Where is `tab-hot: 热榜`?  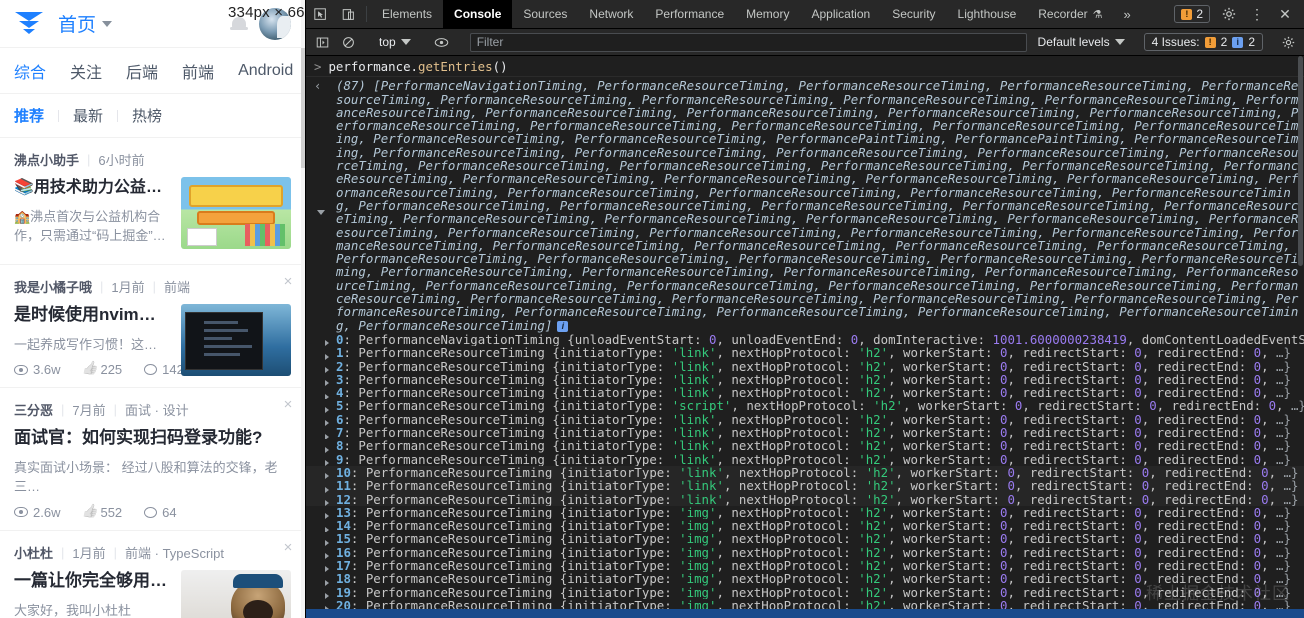
tab-hot: 热榜 is located at coordinates (147, 115).